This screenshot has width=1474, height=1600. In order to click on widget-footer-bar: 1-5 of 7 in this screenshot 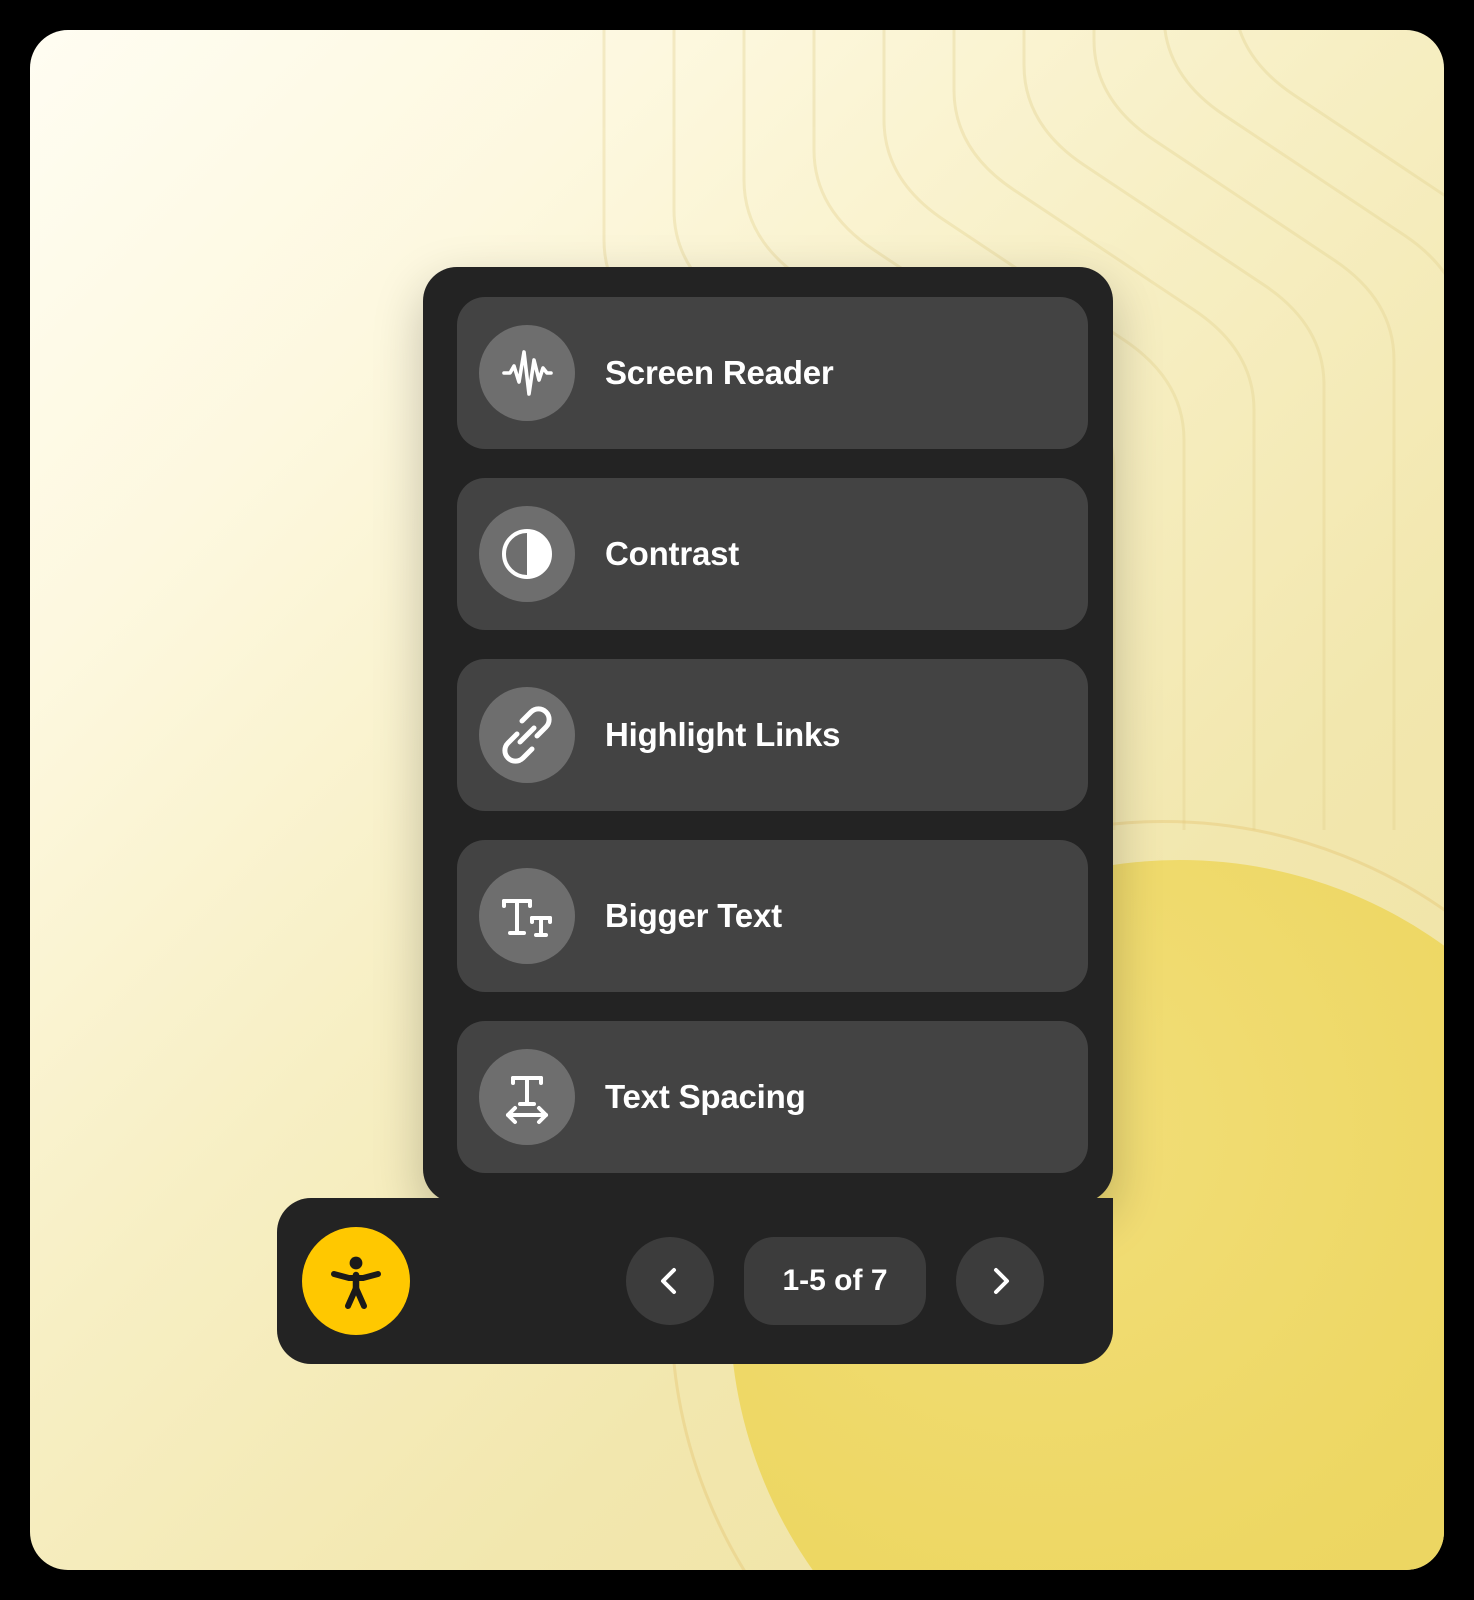, I will do `click(695, 1281)`.